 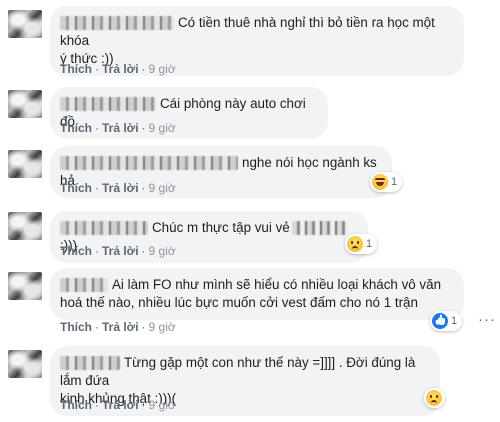 I want to click on more-options-icon: ···, so click(x=487, y=319).